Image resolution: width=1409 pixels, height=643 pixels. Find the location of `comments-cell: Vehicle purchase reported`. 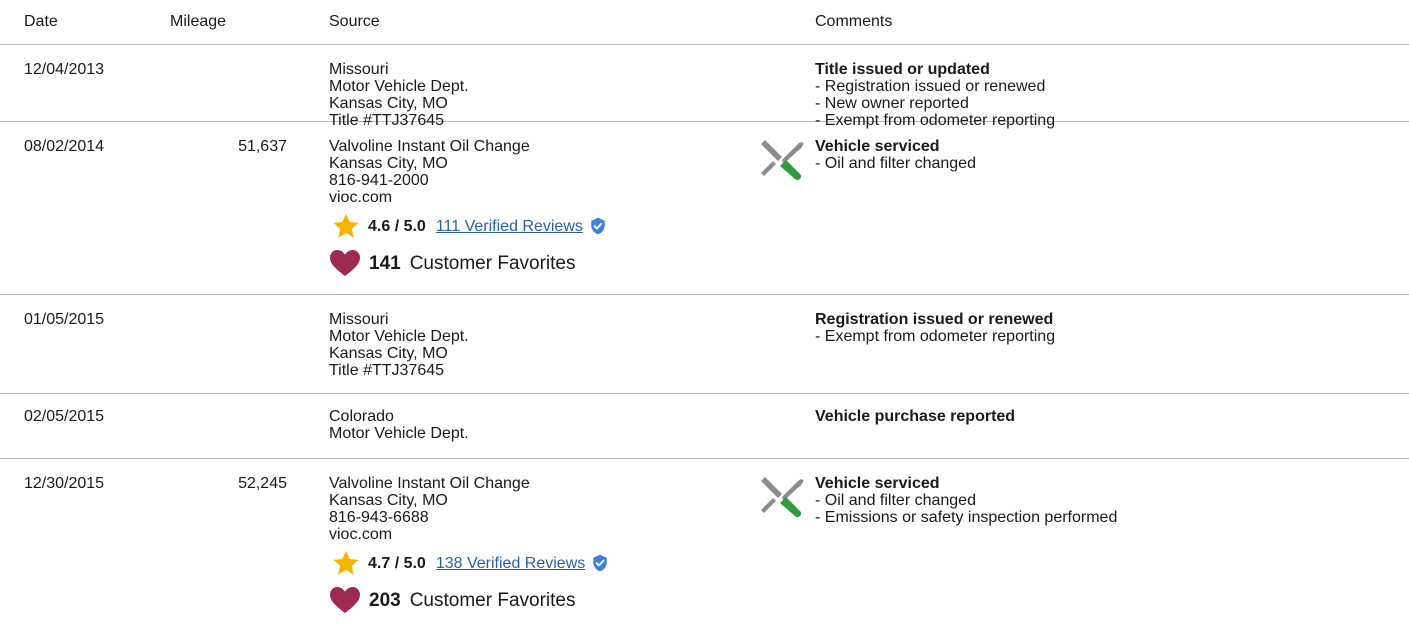

comments-cell: Vehicle purchase reported is located at coordinates (1105, 416).